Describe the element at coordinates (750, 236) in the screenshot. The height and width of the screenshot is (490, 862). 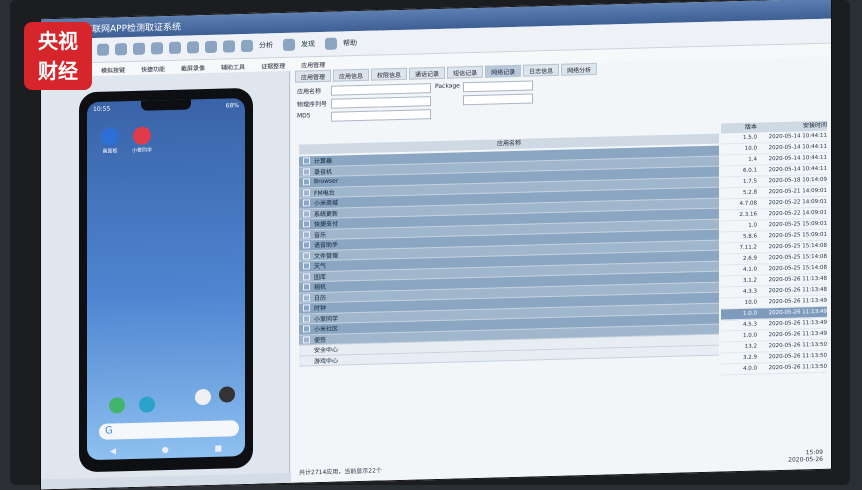
I see `version-cell: 5.8.6` at that location.